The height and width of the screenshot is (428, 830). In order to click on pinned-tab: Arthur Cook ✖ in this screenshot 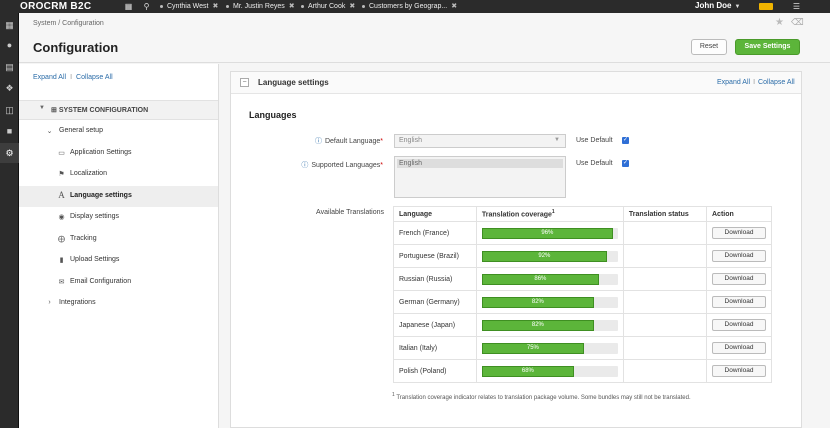, I will do `click(328, 6)`.